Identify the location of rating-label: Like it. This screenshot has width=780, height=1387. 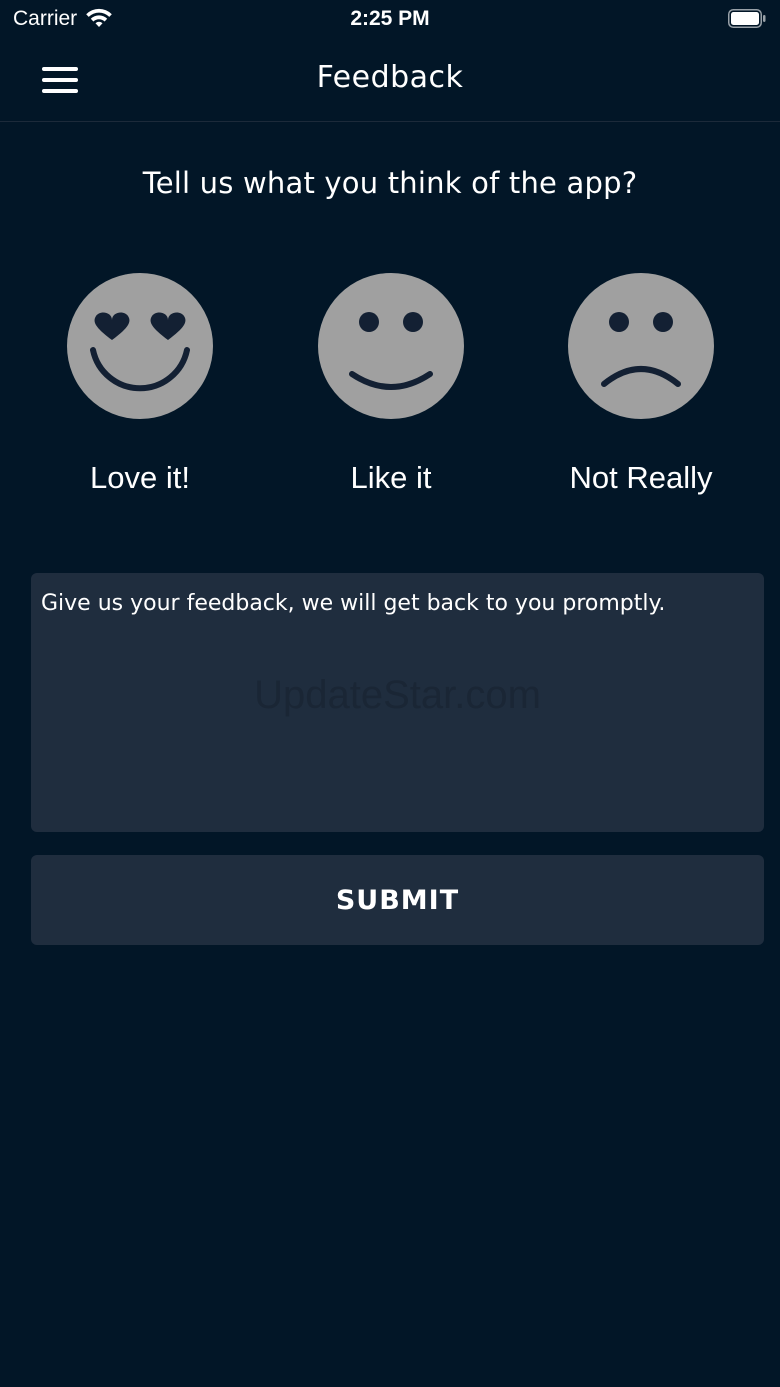
(391, 477).